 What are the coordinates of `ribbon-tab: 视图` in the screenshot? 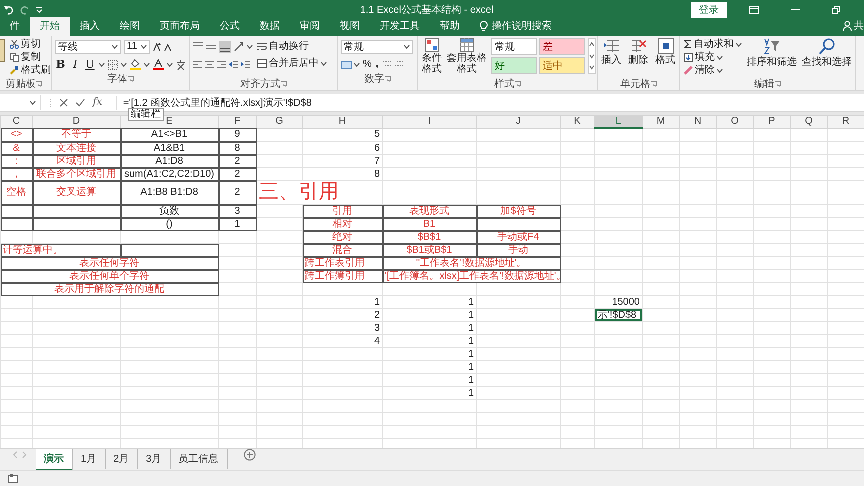 It's located at (350, 26).